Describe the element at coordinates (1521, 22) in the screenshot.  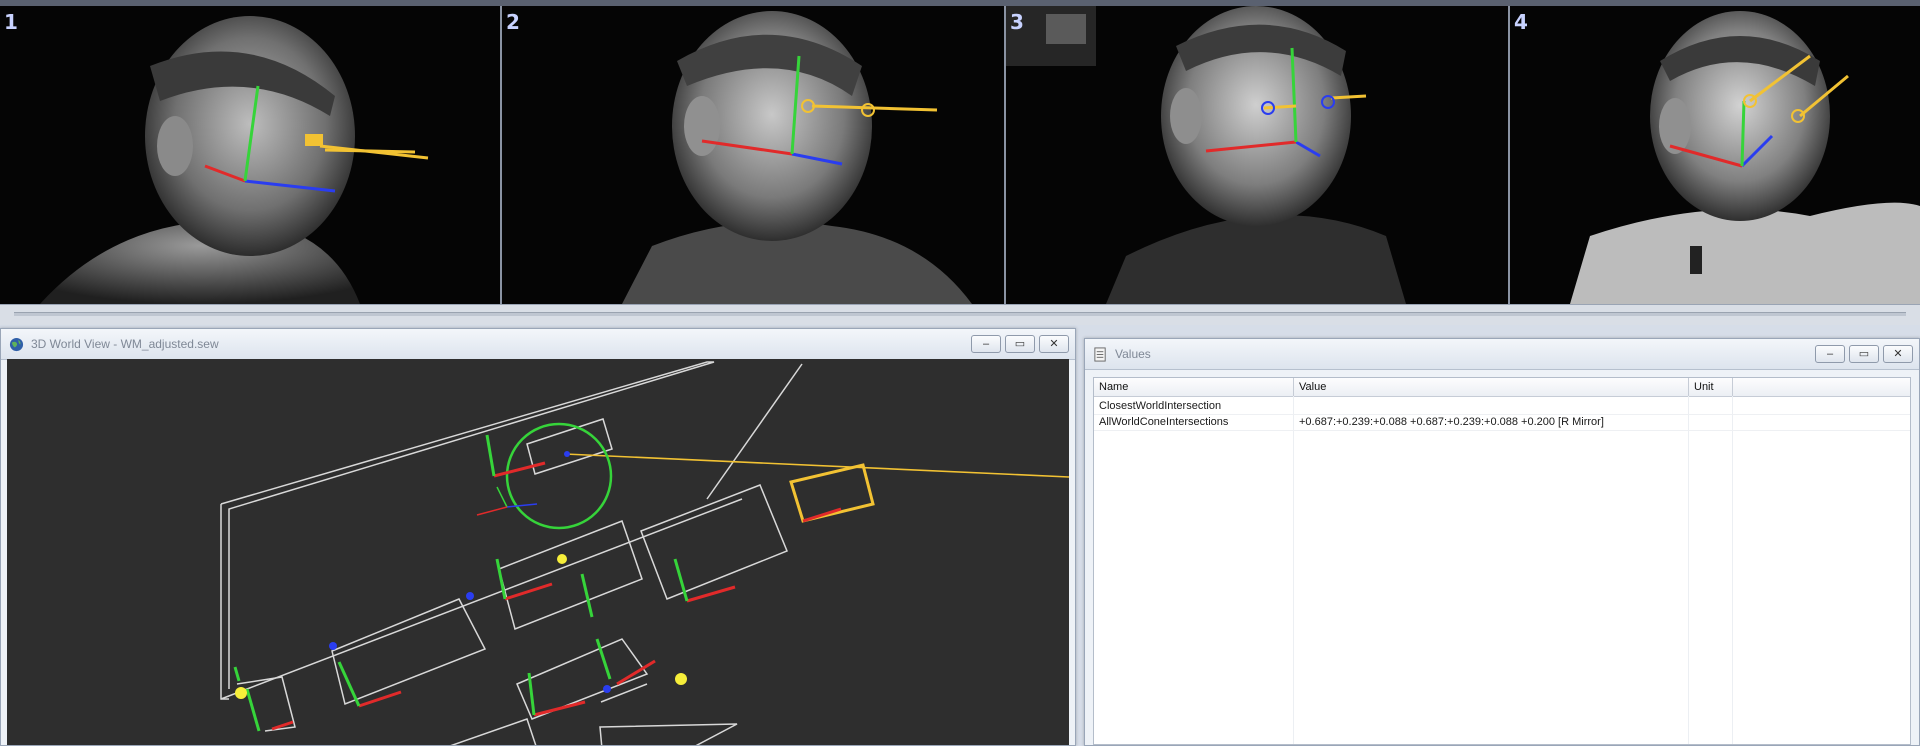
I see `camera-number: 4` at that location.